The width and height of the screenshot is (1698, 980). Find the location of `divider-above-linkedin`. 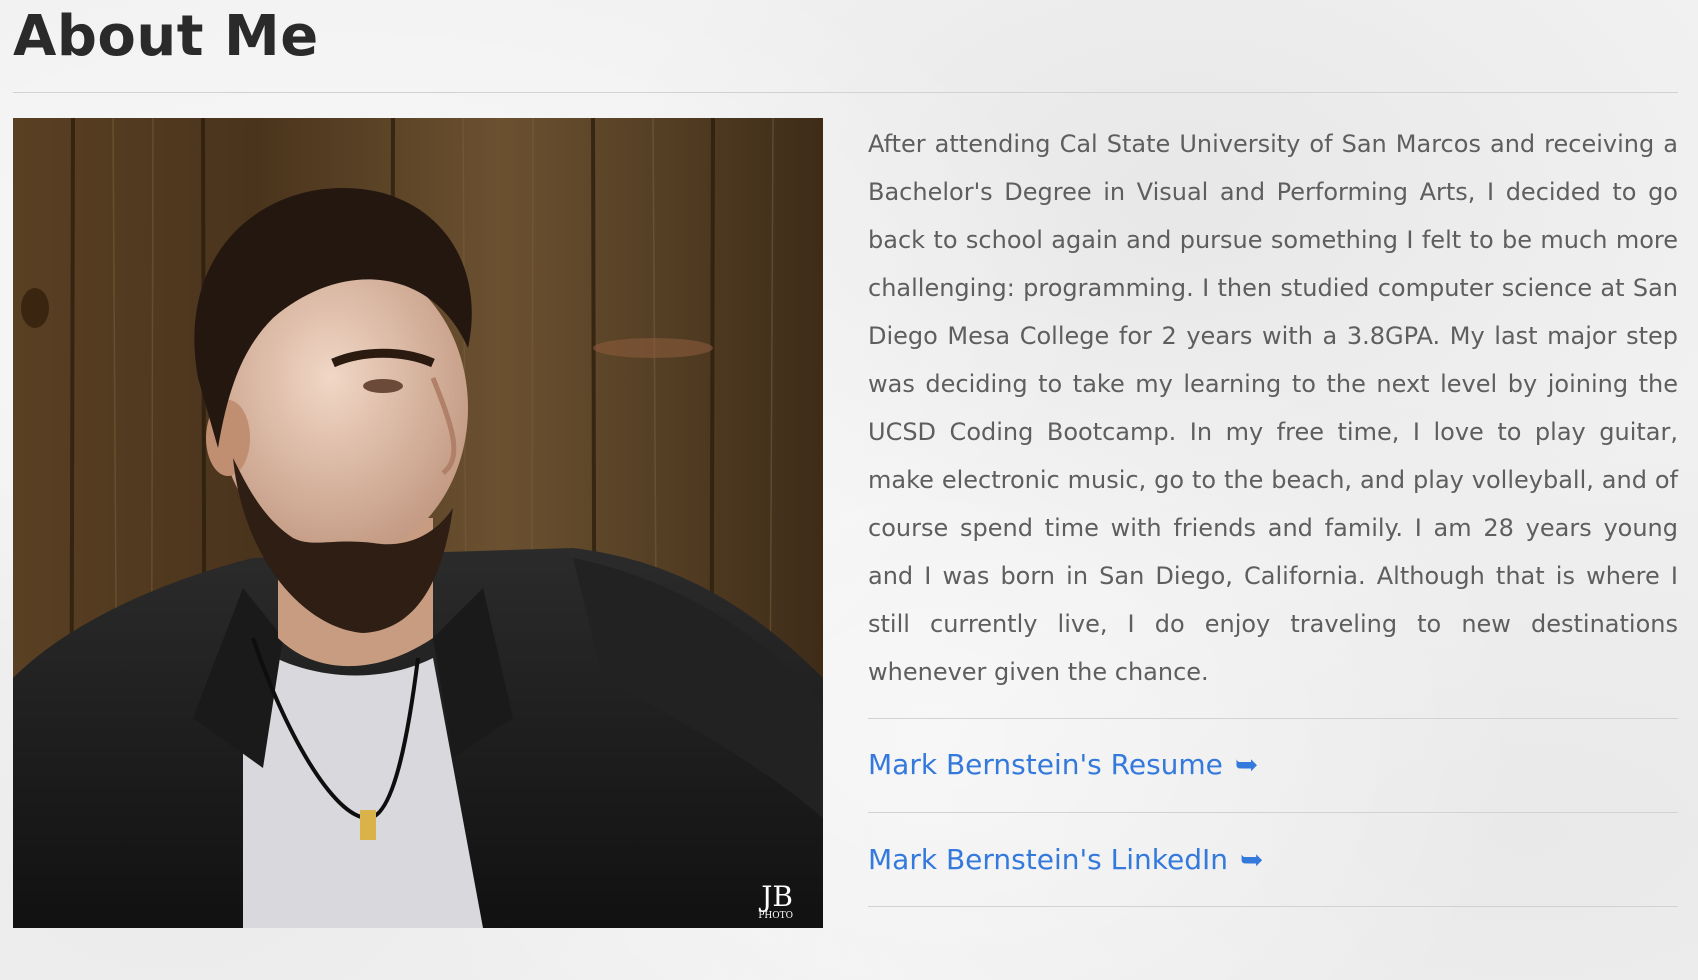

divider-above-linkedin is located at coordinates (1273, 812).